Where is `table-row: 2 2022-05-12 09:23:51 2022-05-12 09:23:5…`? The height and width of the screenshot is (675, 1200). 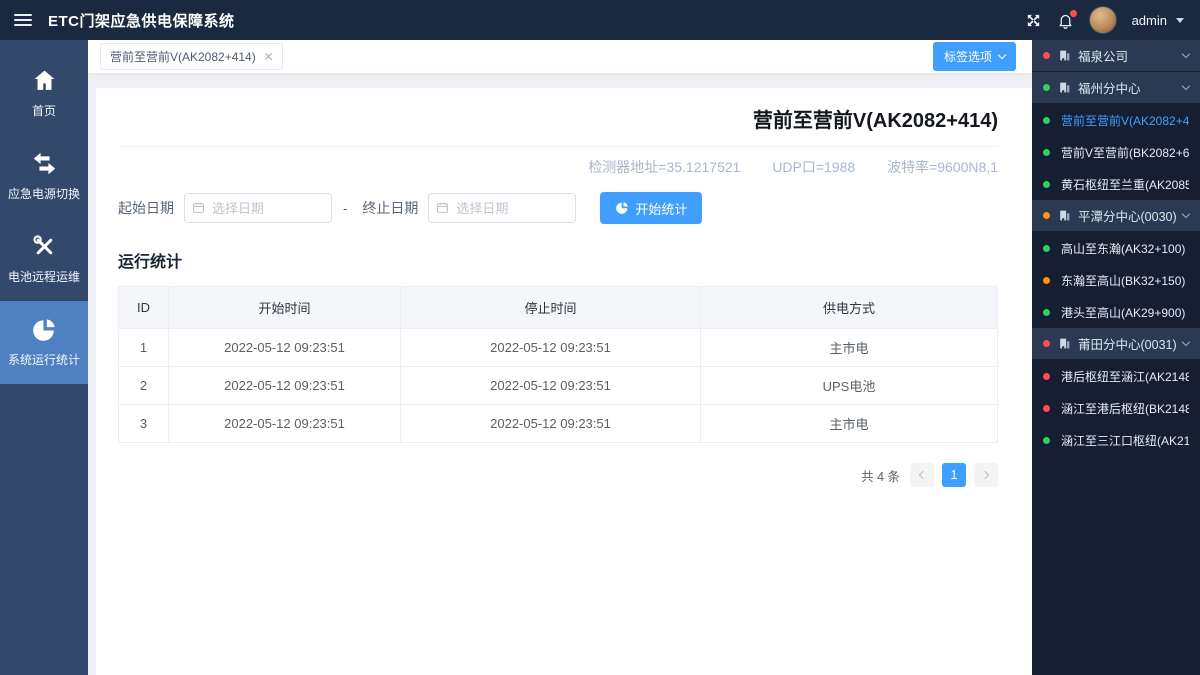 table-row: 2 2022-05-12 09:23:51 2022-05-12 09:23:5… is located at coordinates (558, 385).